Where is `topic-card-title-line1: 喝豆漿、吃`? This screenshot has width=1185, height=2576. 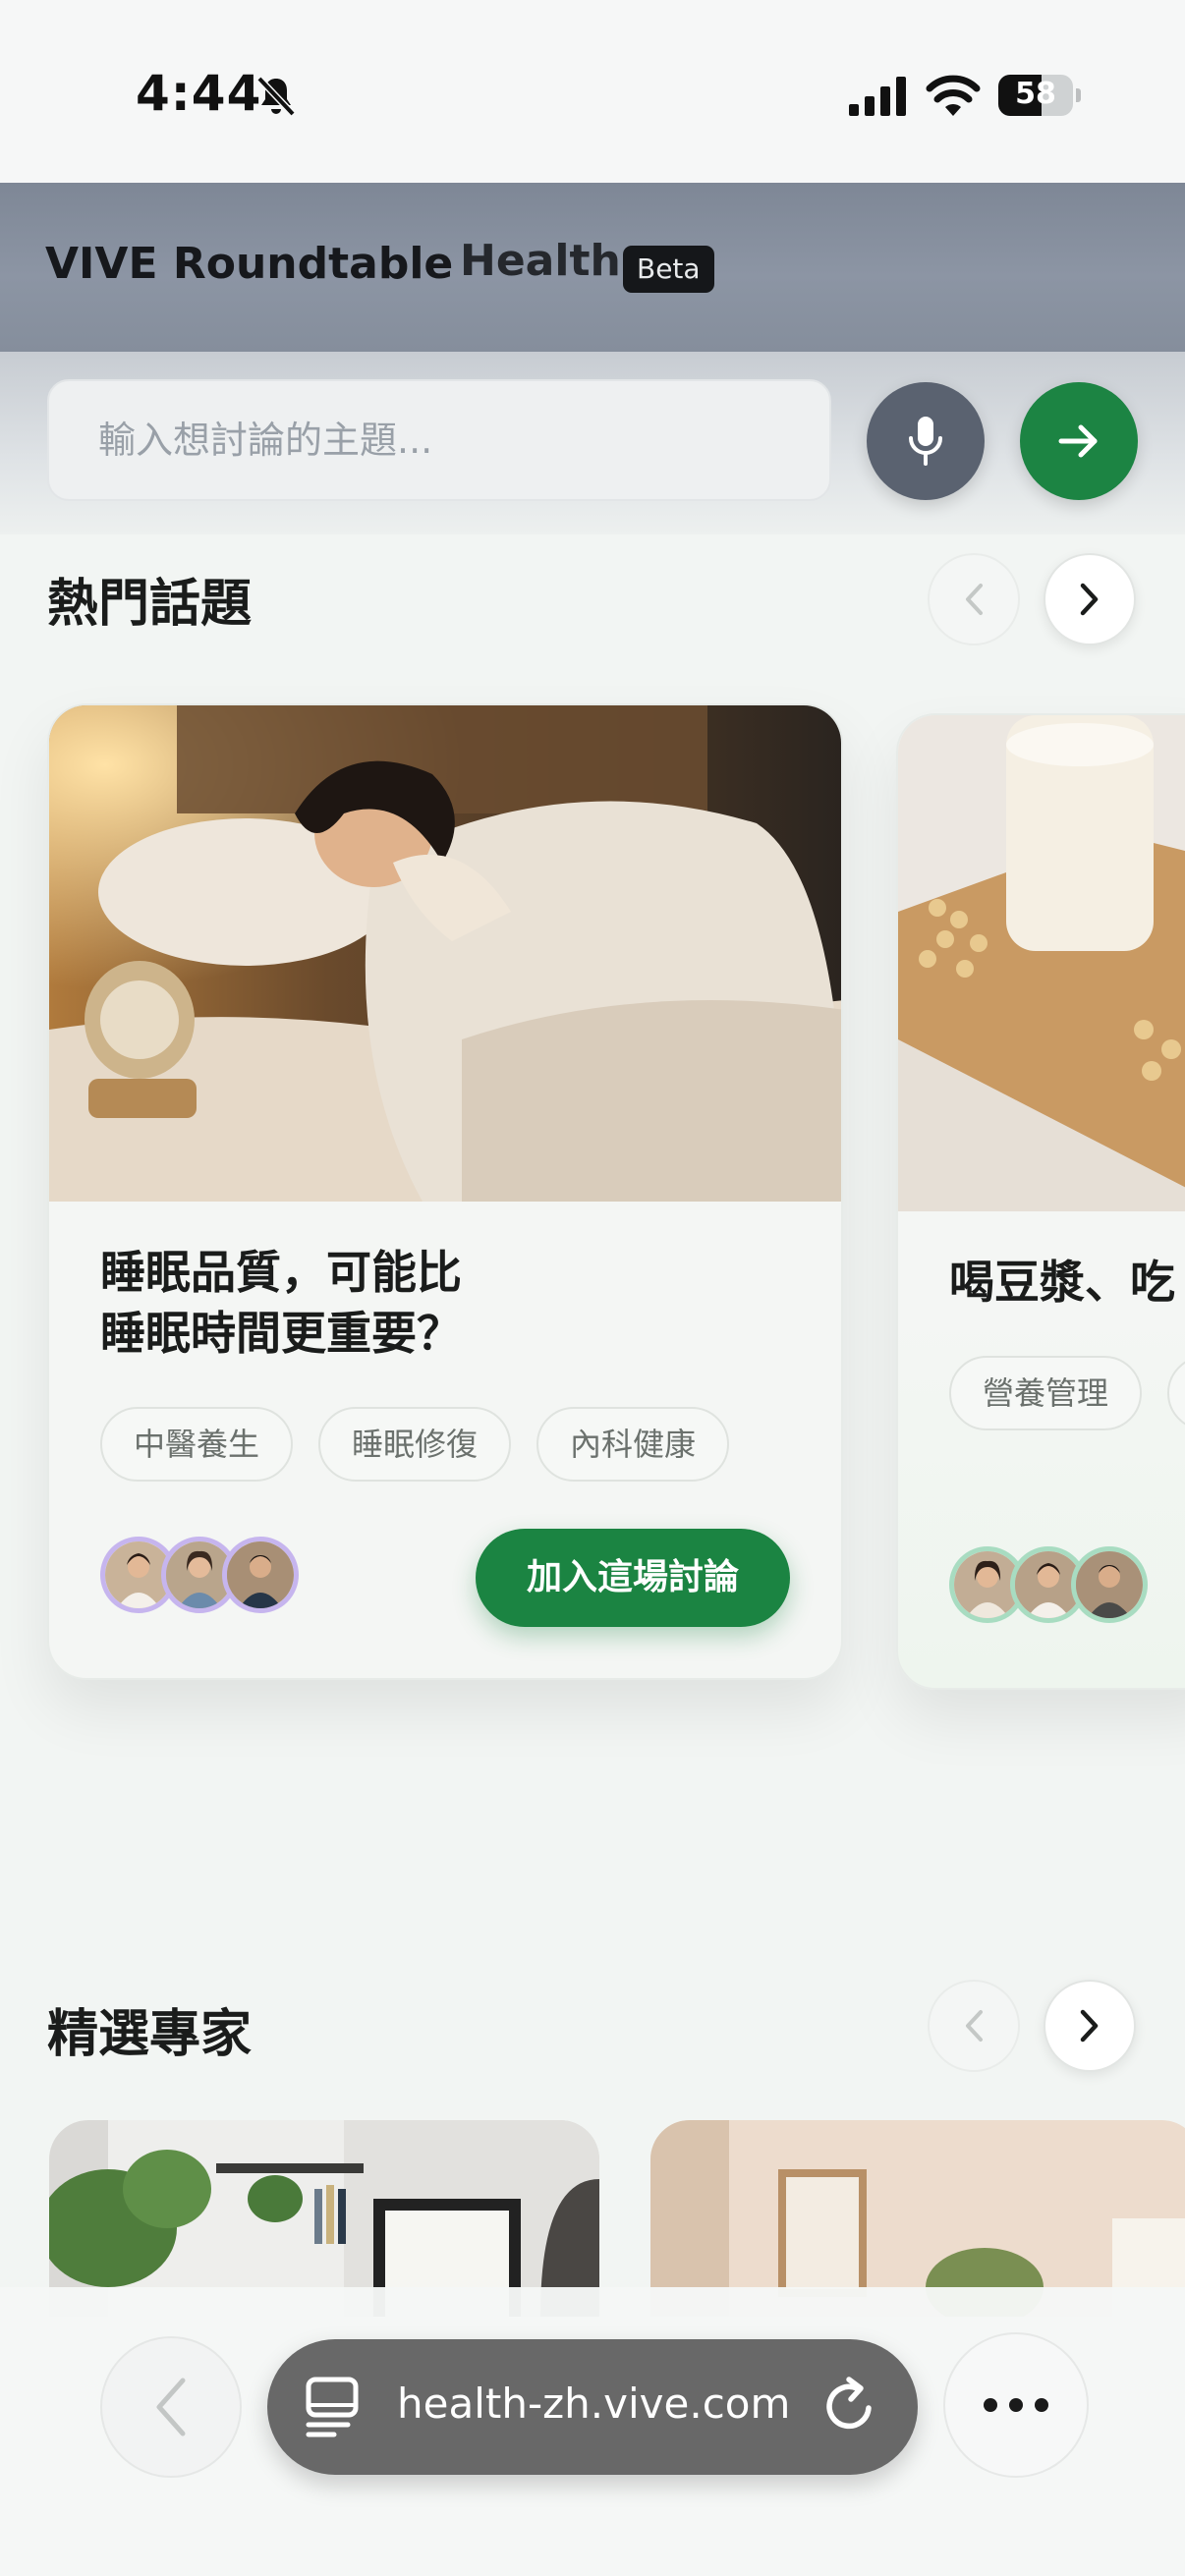 topic-card-title-line1: 喝豆漿、吃 is located at coordinates (1062, 1282).